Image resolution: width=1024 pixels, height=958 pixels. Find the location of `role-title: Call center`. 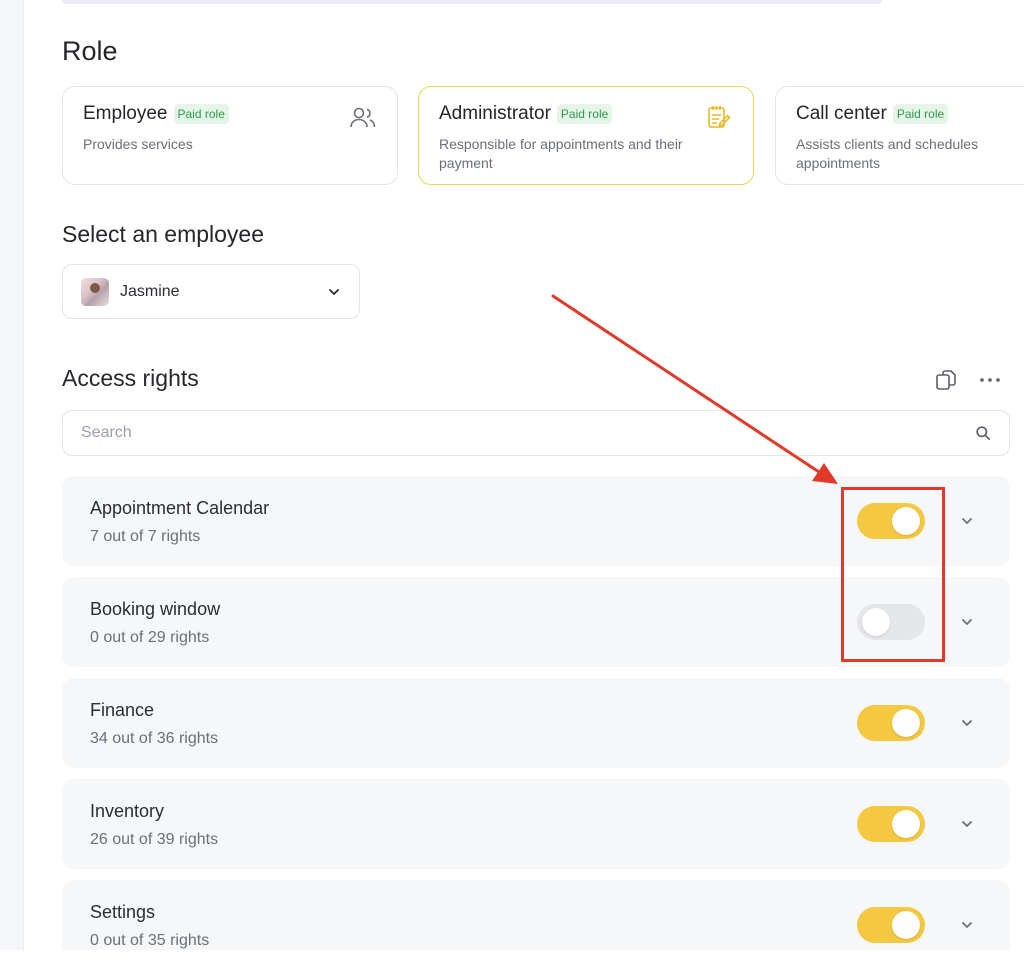

role-title: Call center is located at coordinates (841, 113).